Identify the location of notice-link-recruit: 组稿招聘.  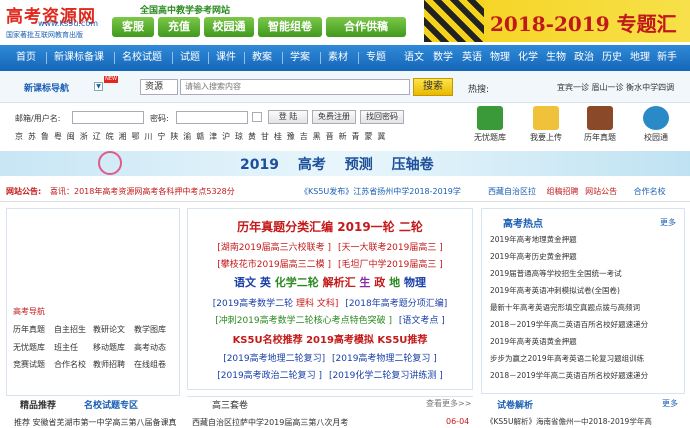
(563, 191).